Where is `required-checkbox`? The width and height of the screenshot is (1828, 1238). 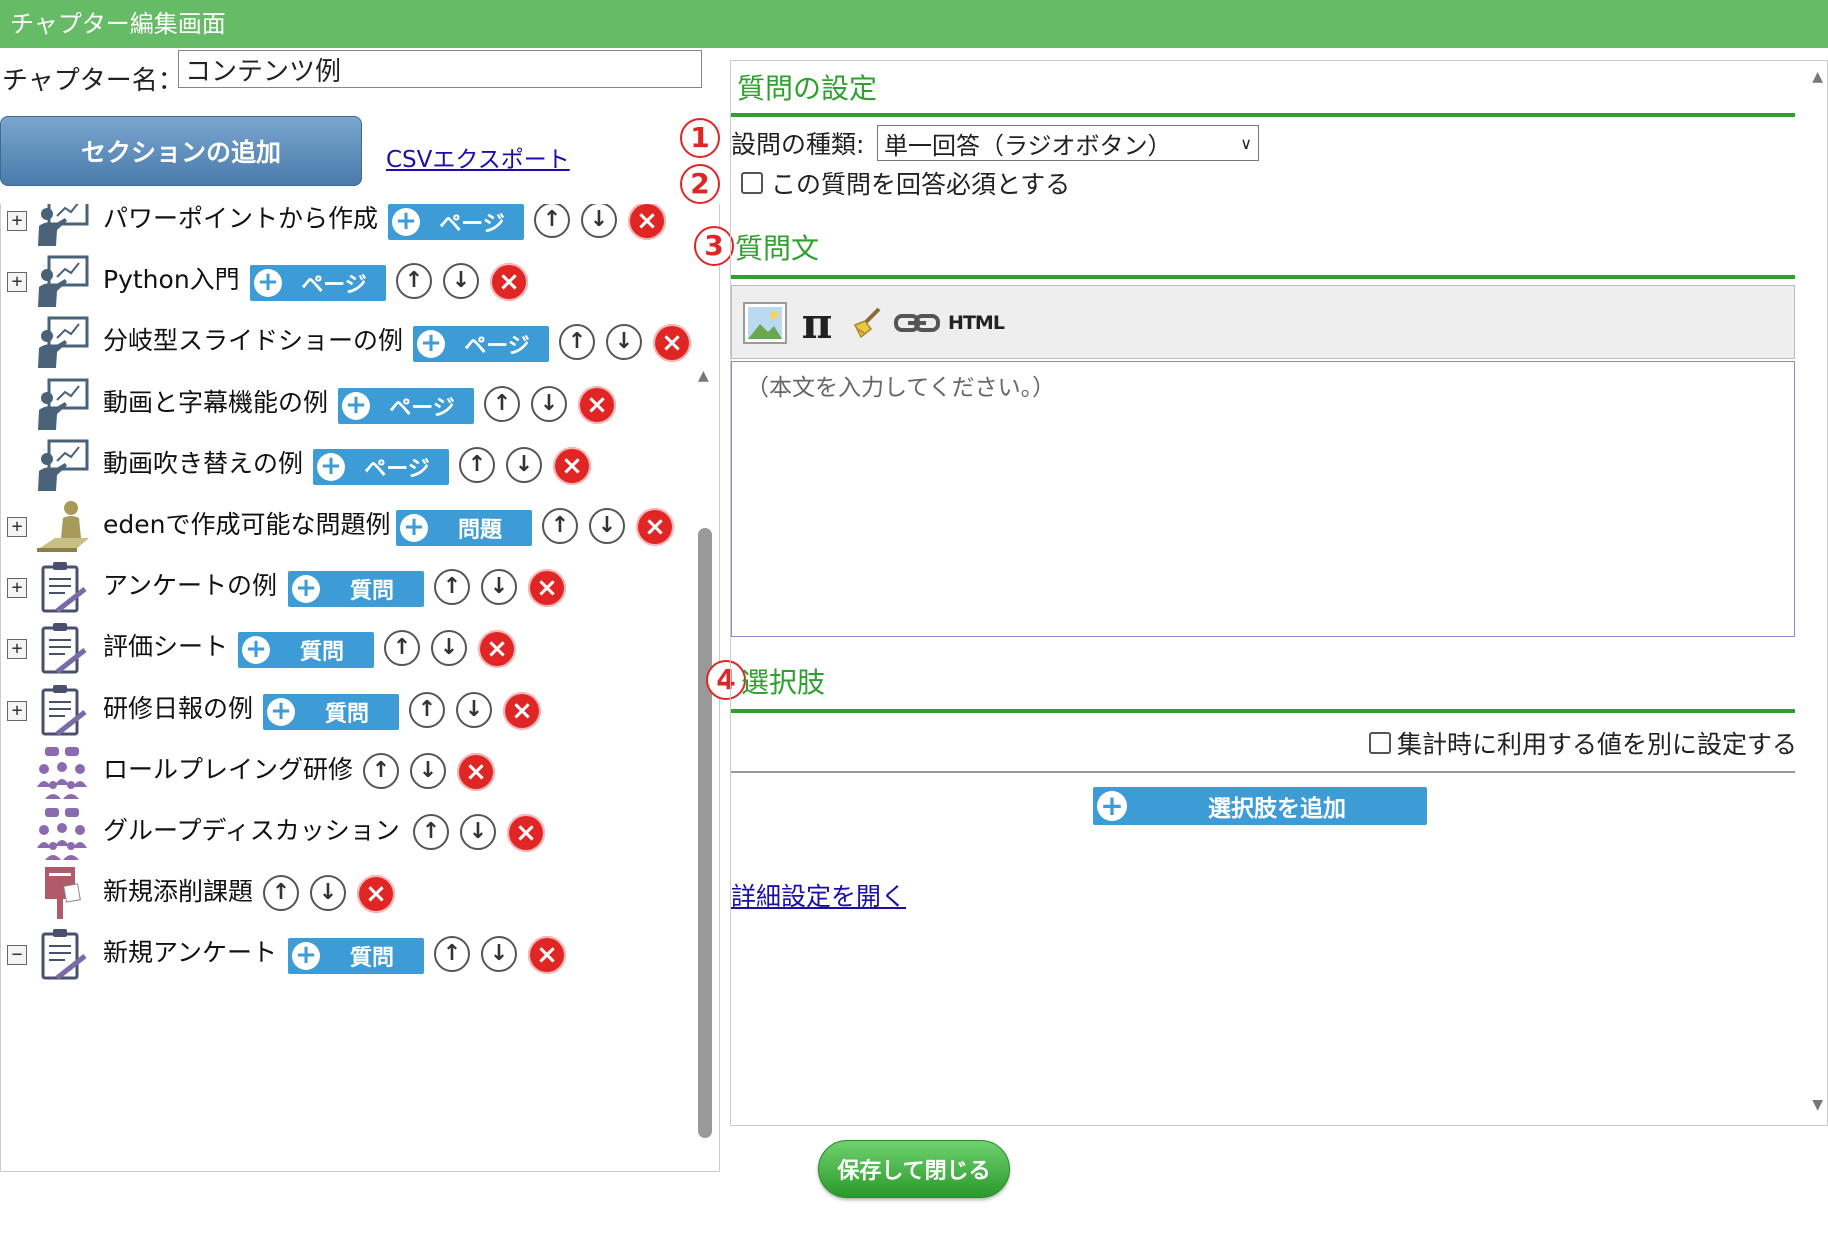
required-checkbox is located at coordinates (752, 183).